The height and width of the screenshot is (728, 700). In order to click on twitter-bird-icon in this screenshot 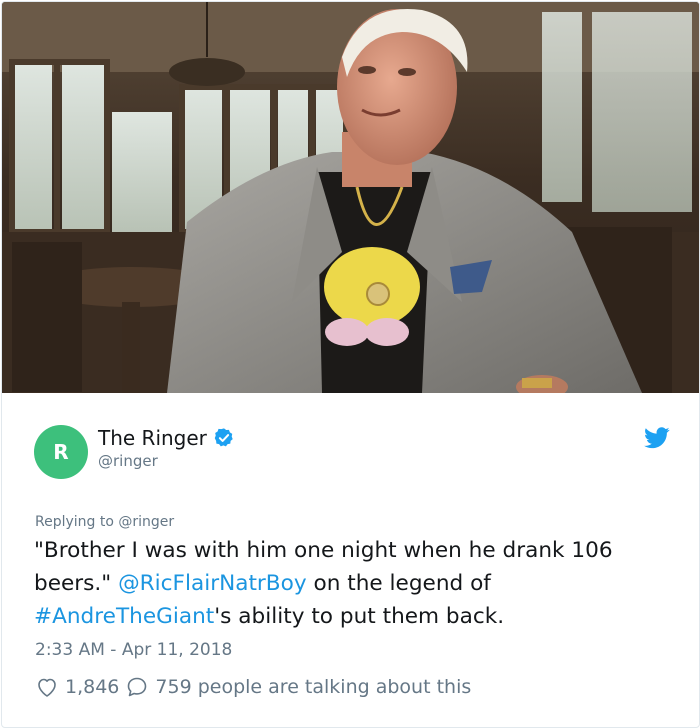, I will do `click(657, 438)`.